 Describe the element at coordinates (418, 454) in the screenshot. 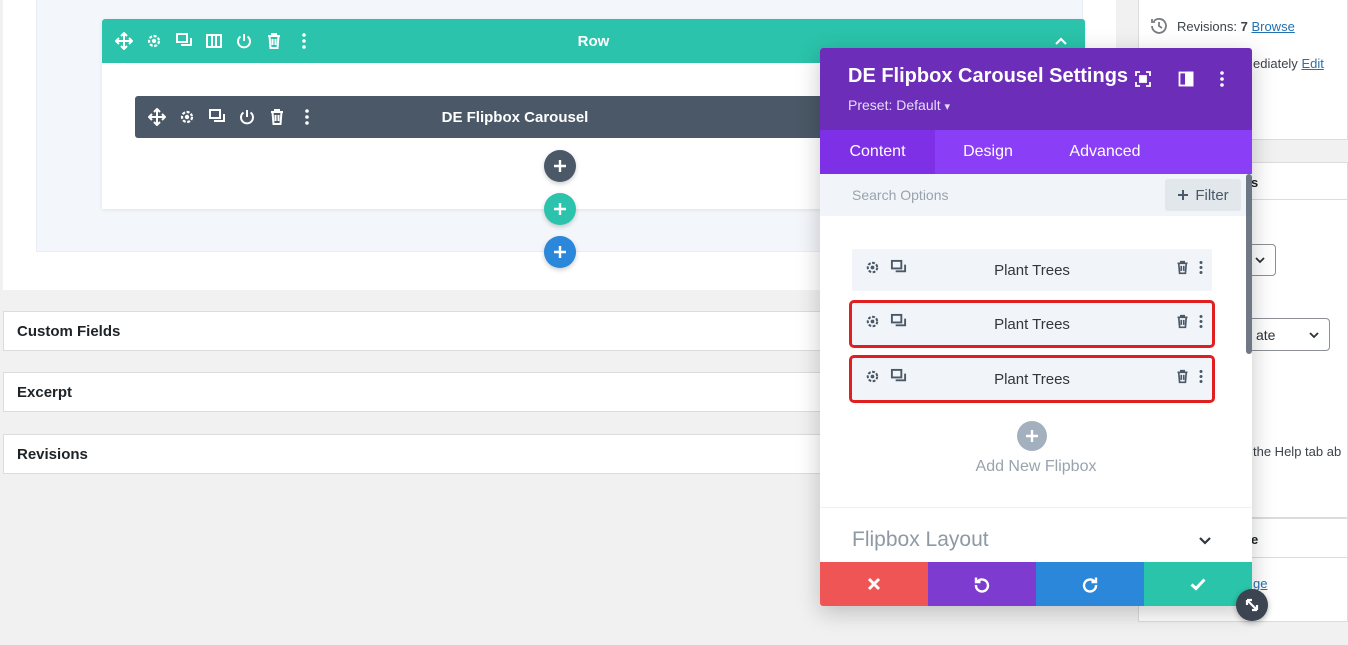

I see `metabox-revisions: Revisions` at that location.